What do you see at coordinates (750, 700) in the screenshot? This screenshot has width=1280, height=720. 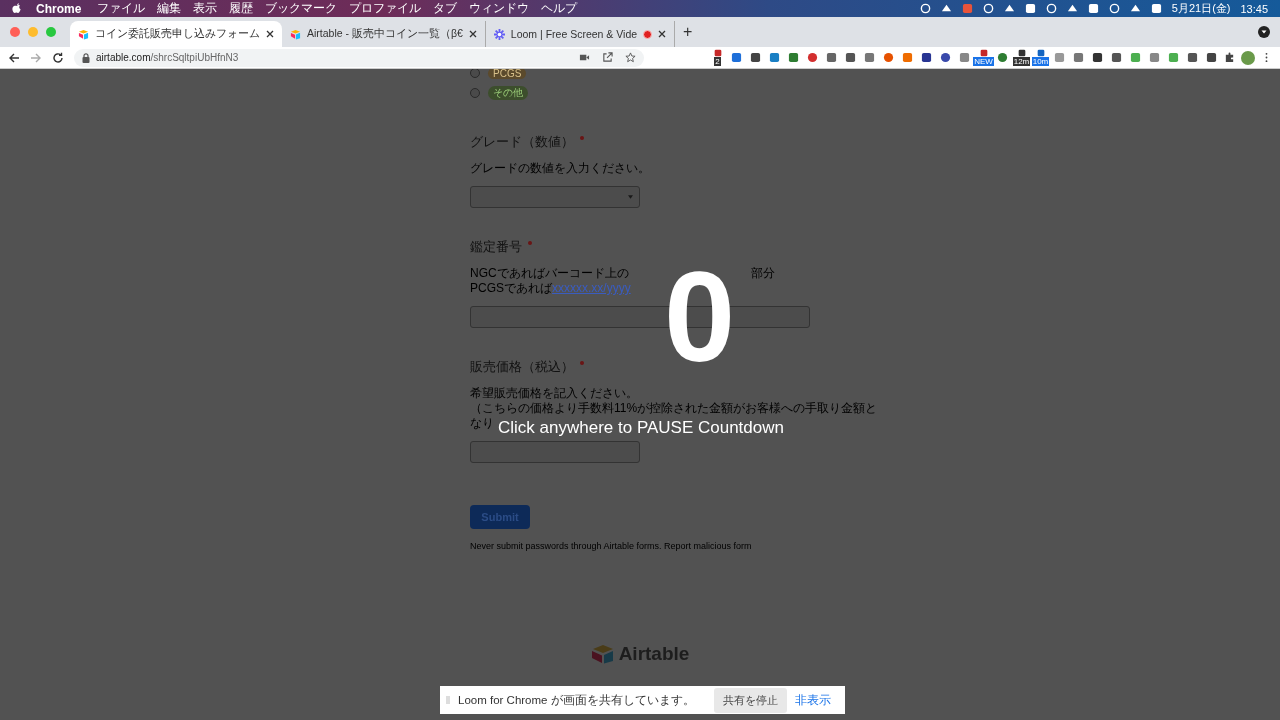 I see `stop-sharing-button: 共有を停止` at bounding box center [750, 700].